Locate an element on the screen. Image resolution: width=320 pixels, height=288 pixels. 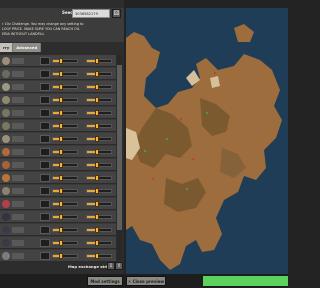
seed-input: 3036582179 is located at coordinates (91, 13).